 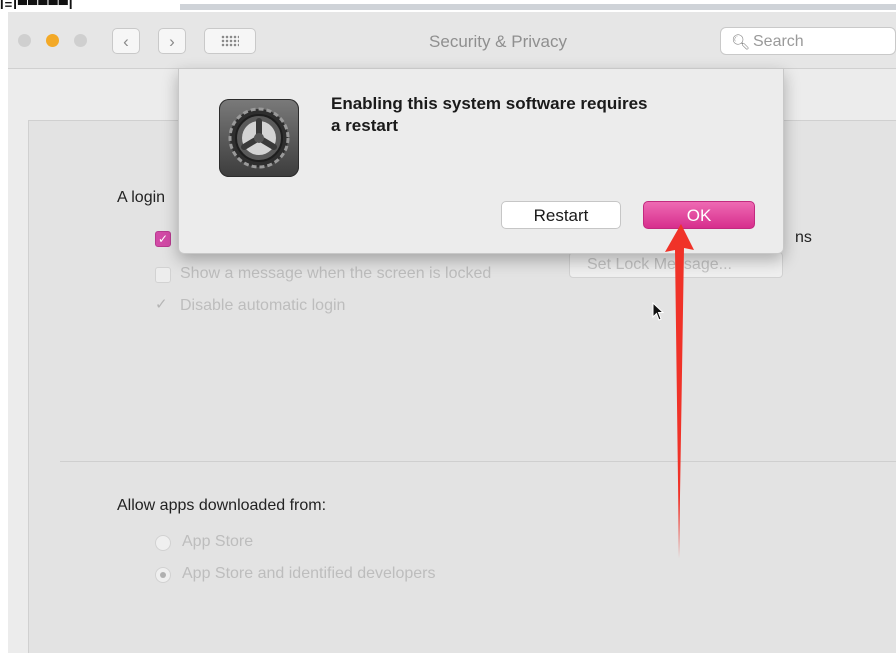 What do you see at coordinates (218, 541) in the screenshot?
I see `app-store-radio-label: App Store` at bounding box center [218, 541].